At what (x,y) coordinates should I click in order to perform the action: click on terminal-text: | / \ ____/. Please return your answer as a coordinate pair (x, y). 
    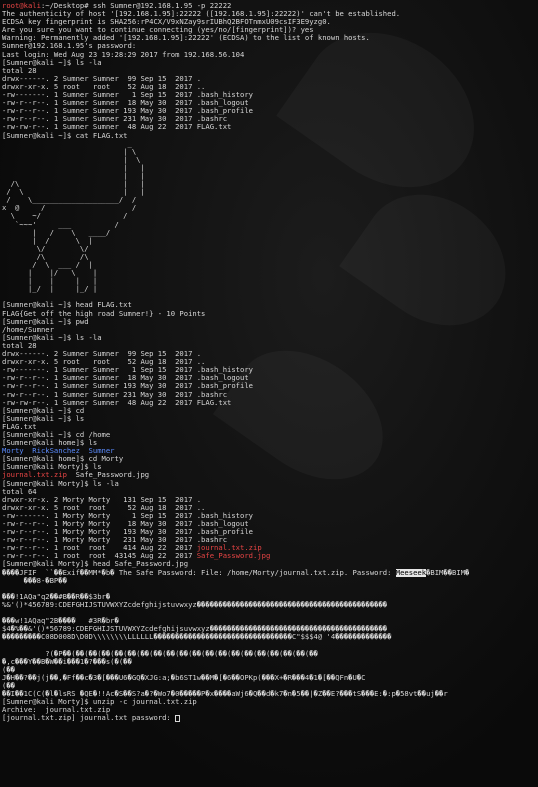
    Looking at the image, I should click on (56, 232).